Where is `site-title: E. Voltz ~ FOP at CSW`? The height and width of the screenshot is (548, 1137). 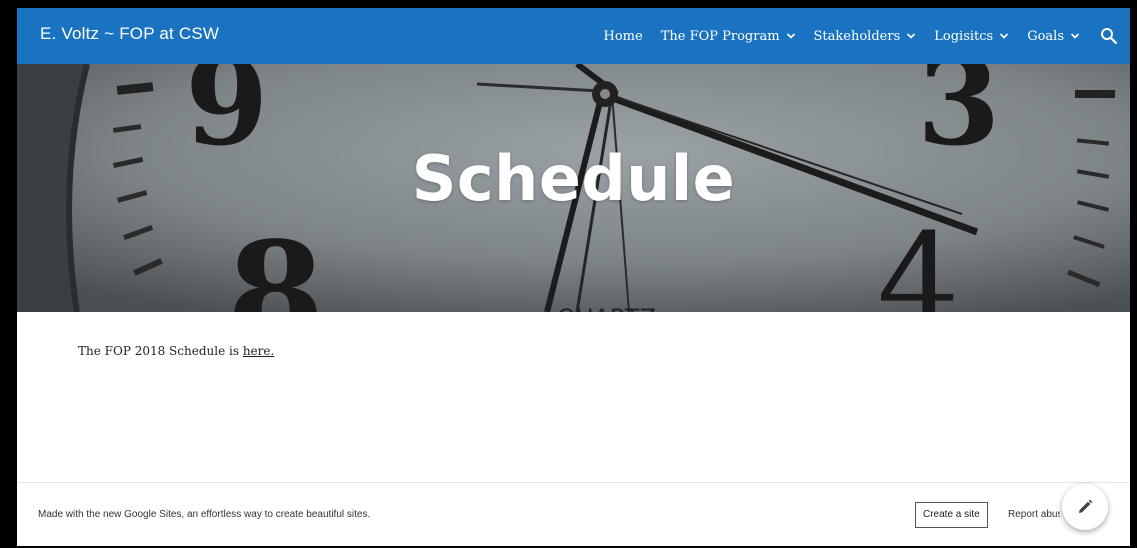 site-title: E. Voltz ~ FOP at CSW is located at coordinates (129, 34).